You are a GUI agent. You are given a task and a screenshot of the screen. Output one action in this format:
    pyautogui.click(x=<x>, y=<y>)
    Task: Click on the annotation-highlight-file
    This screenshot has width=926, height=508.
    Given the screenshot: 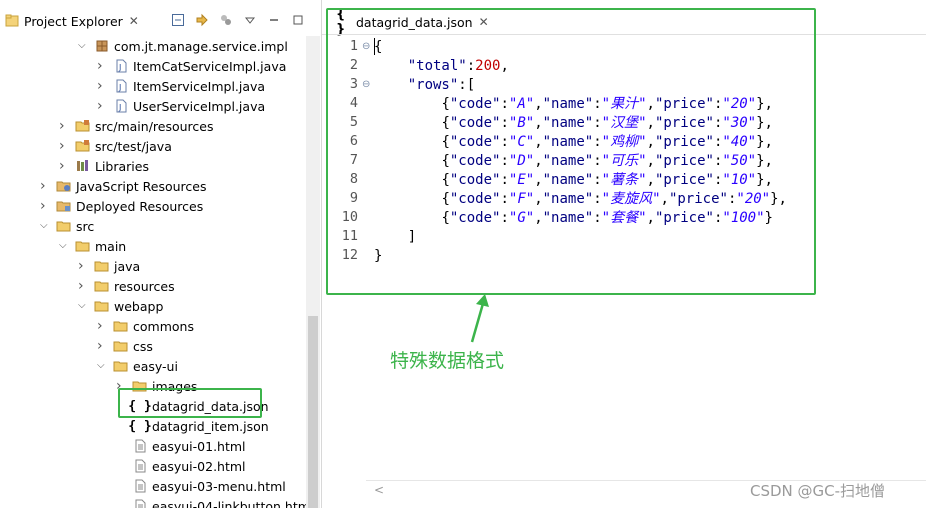 What is the action you would take?
    pyautogui.click(x=190, y=403)
    